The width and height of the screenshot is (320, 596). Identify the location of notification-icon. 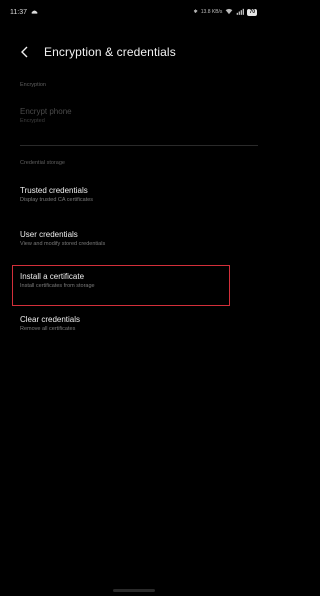
(34, 12).